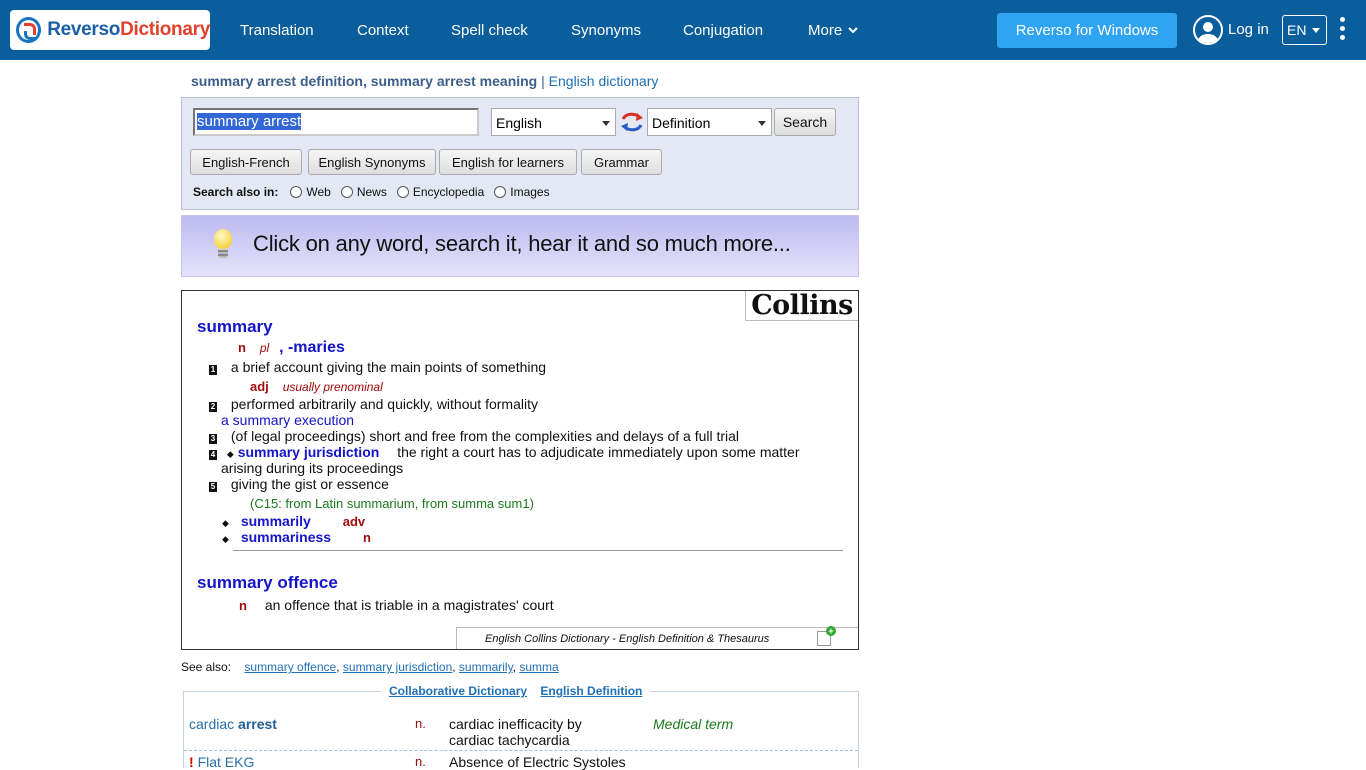 The height and width of the screenshot is (770, 1366). I want to click on see-also-link-summarily: summarily, so click(486, 667).